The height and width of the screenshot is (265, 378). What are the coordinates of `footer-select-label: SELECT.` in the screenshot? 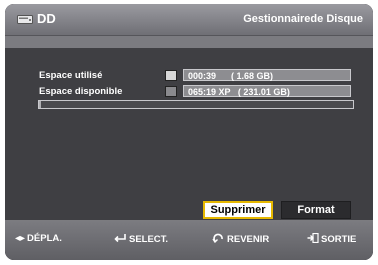 It's located at (149, 239).